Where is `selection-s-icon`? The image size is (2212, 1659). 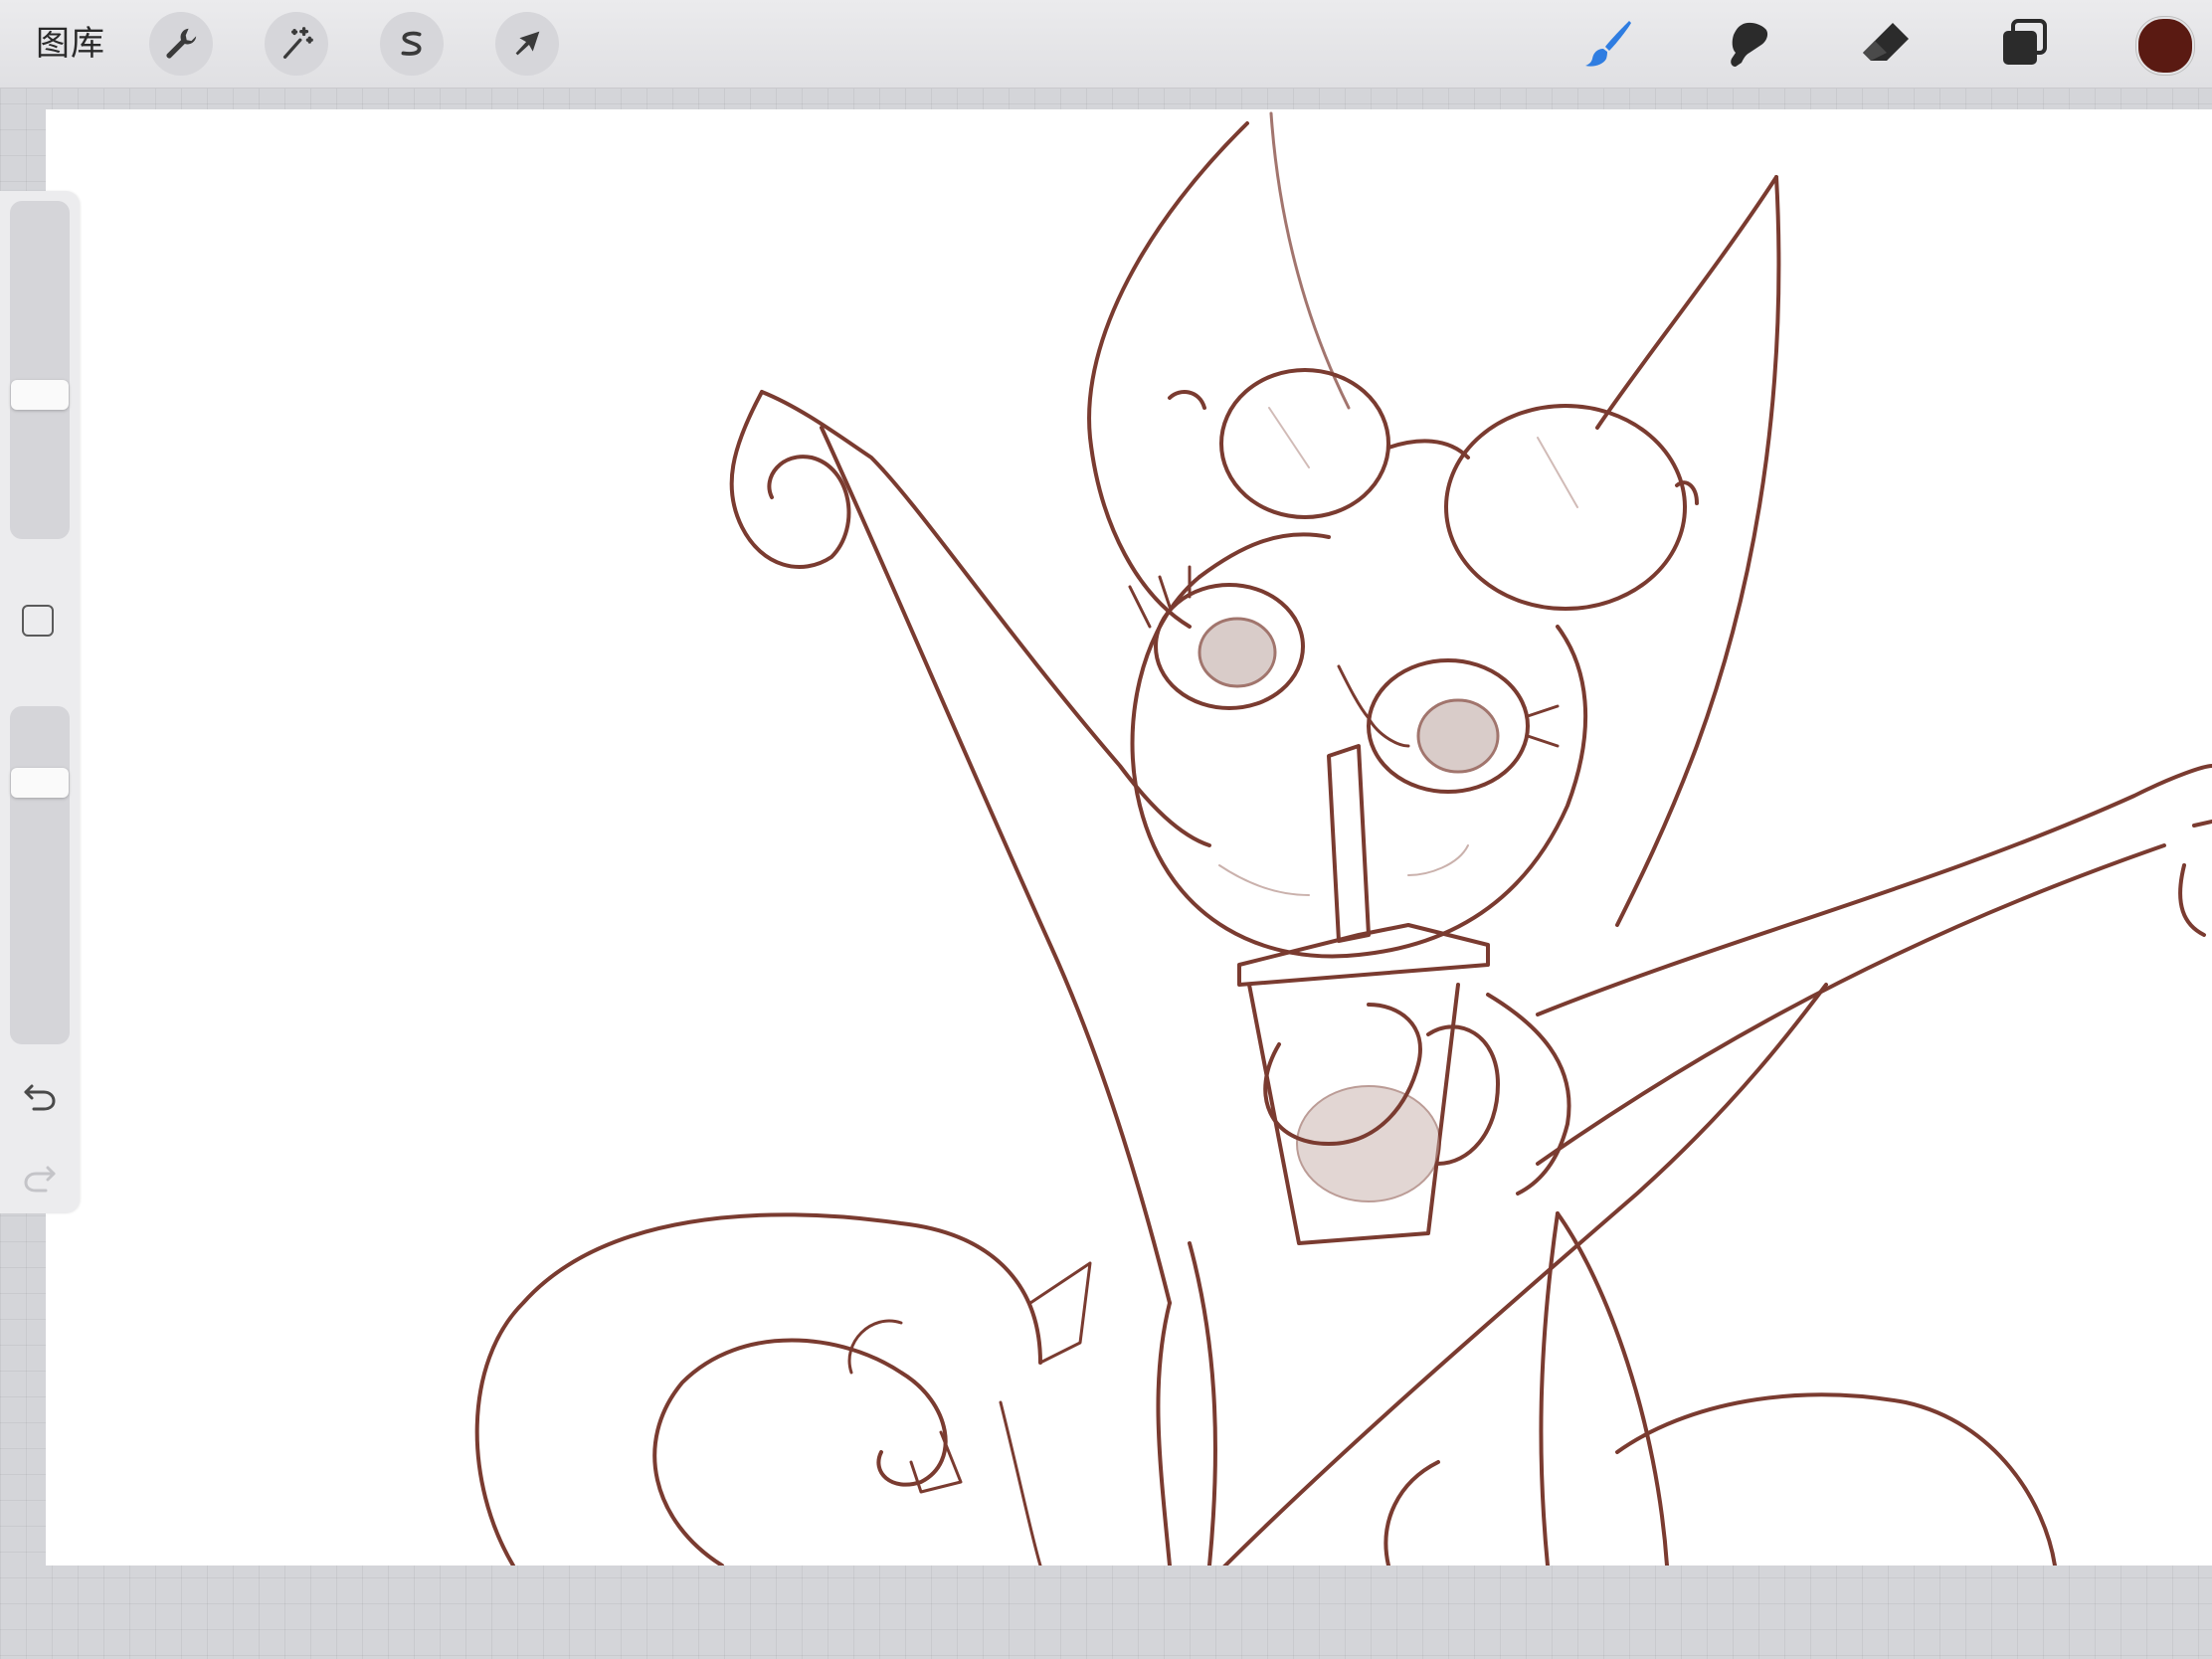
selection-s-icon is located at coordinates (411, 43).